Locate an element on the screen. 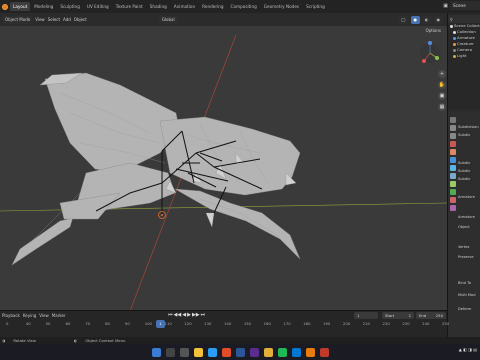 The image size is (480, 360). property-label: Vertex is located at coordinates (464, 247).